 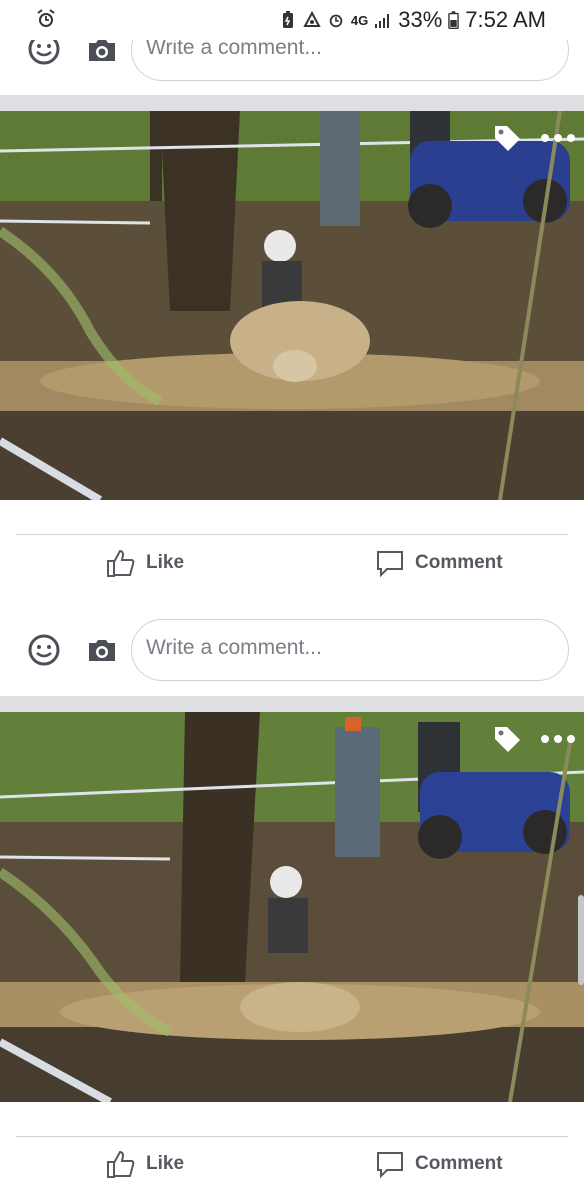 I want to click on scrollbar, so click(x=581, y=940).